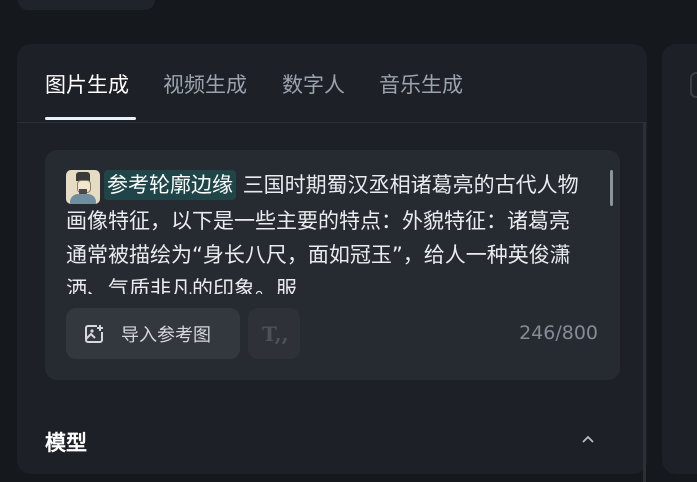 The height and width of the screenshot is (482, 697). Describe the element at coordinates (170, 185) in the screenshot. I see `reference-mode-chip: 参考轮廓边缘` at that location.